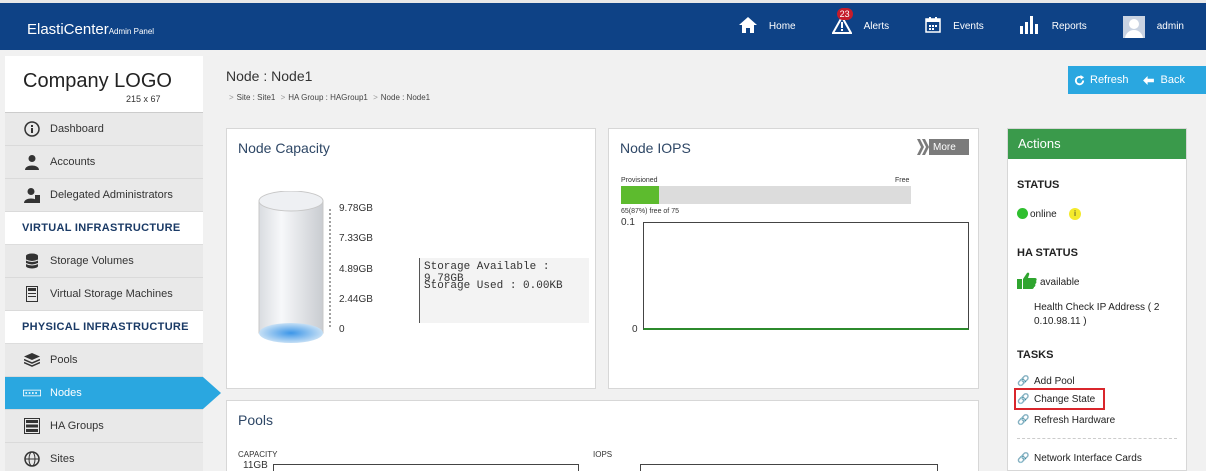  What do you see at coordinates (1038, 185) in the screenshot?
I see `status-heading: STATUS` at bounding box center [1038, 185].